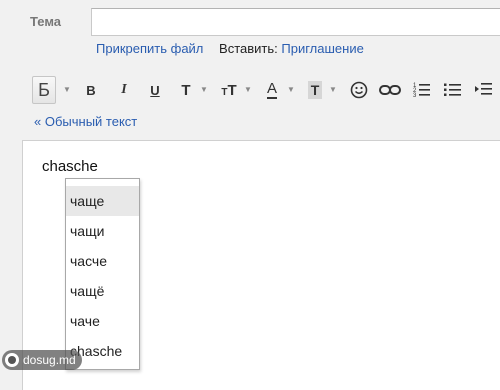 This screenshot has width=500, height=390. I want to click on bulleted-list-icon, so click(452, 89).